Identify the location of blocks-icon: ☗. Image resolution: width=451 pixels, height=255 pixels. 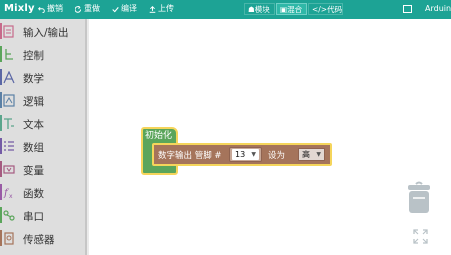
(251, 9).